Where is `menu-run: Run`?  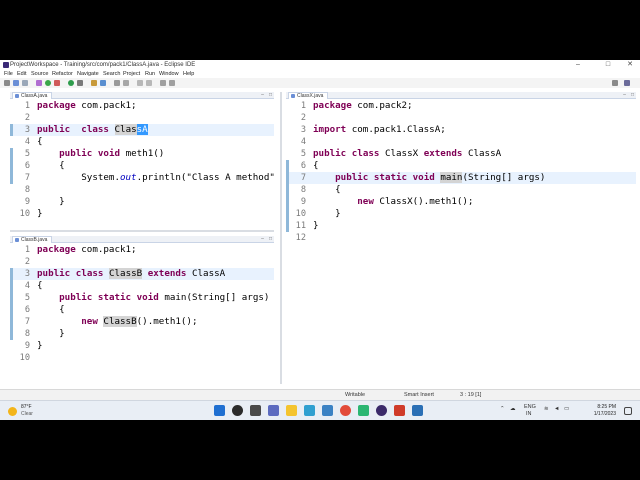 menu-run: Run is located at coordinates (150, 74).